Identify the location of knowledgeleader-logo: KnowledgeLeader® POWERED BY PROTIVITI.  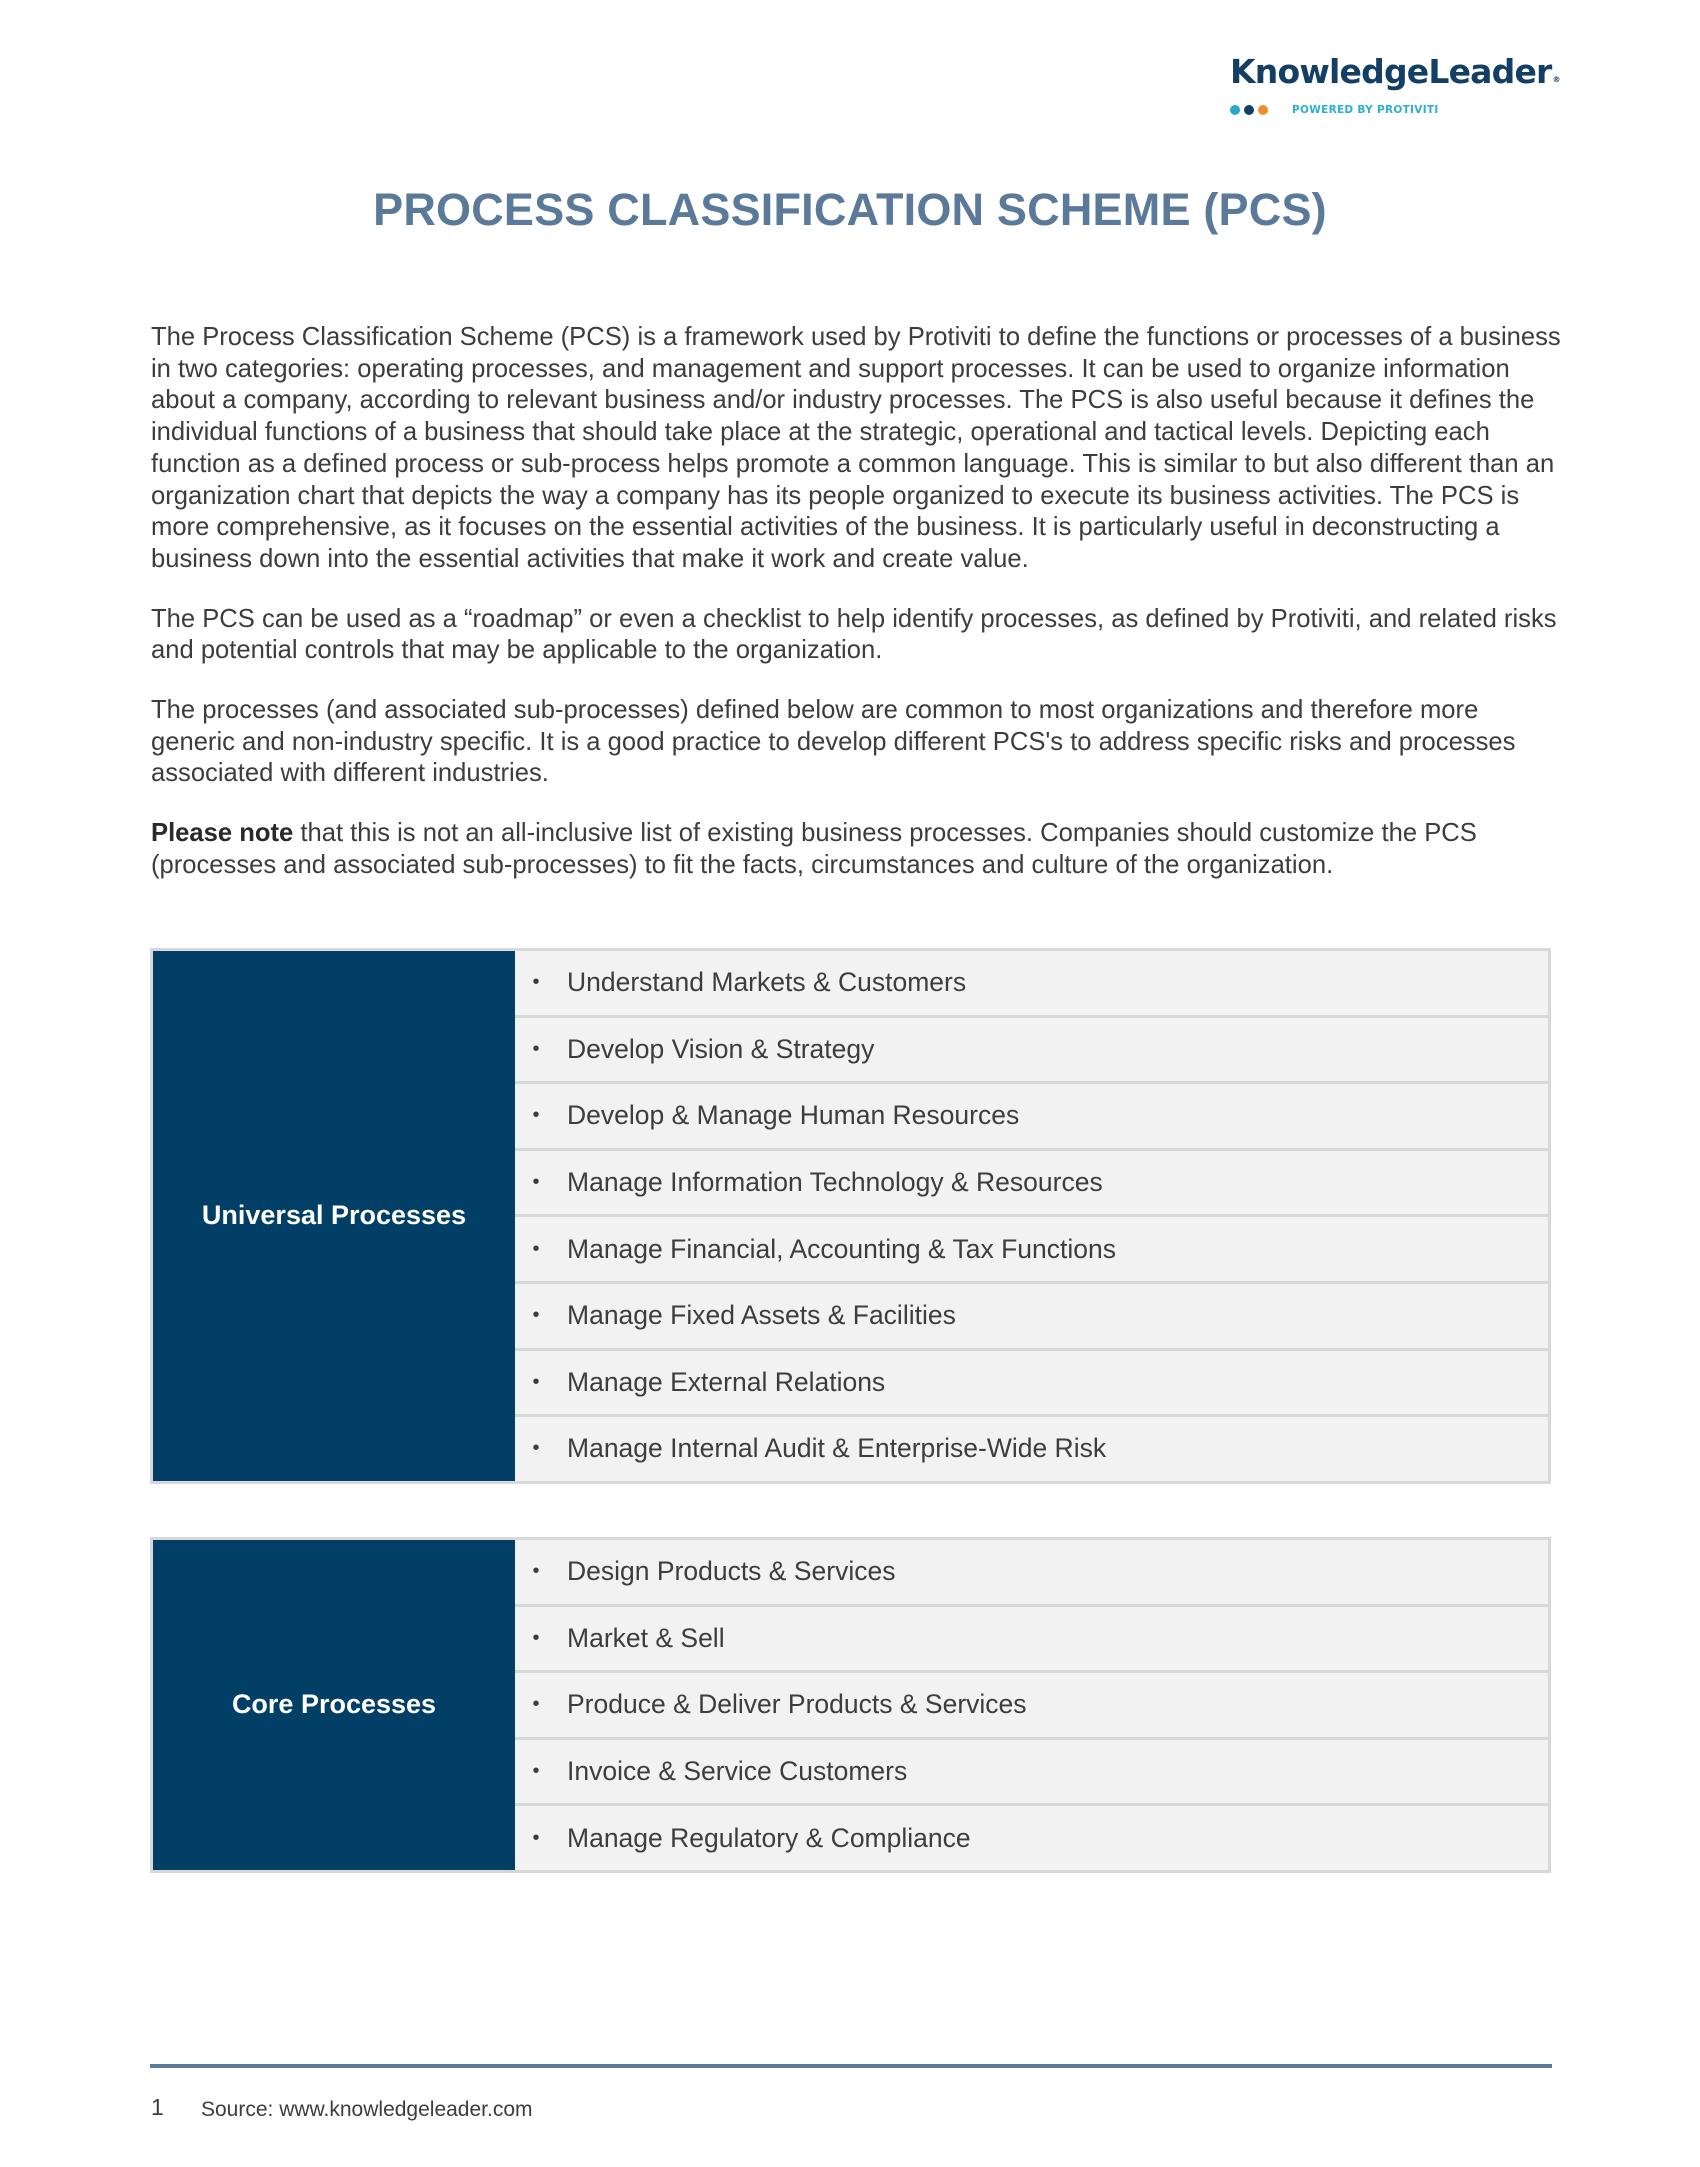
(1395, 84).